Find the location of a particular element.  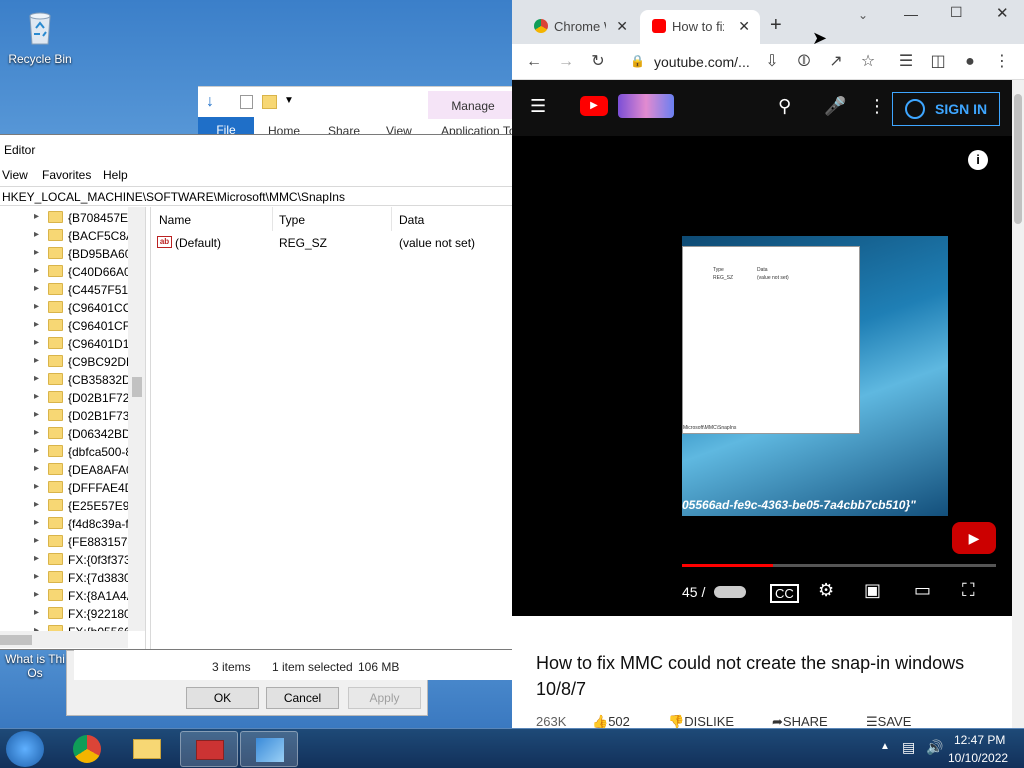

back-icon: ← is located at coordinates (534, 62).